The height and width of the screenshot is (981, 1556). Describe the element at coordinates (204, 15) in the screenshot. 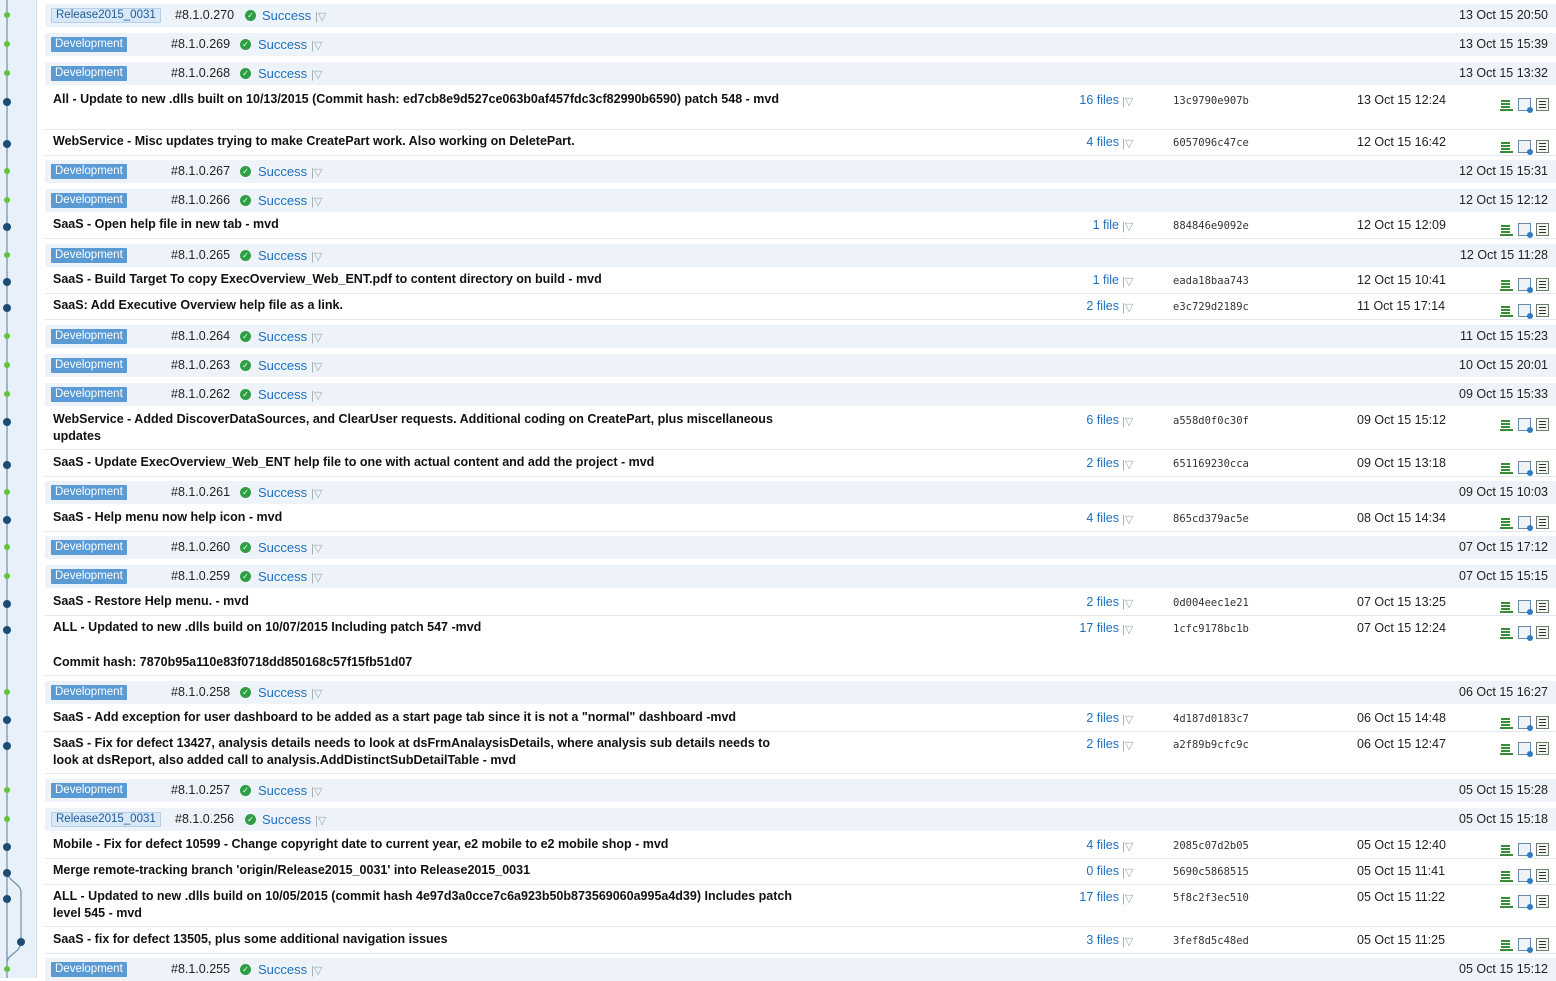

I see `build-number: #8.1.0.270` at that location.